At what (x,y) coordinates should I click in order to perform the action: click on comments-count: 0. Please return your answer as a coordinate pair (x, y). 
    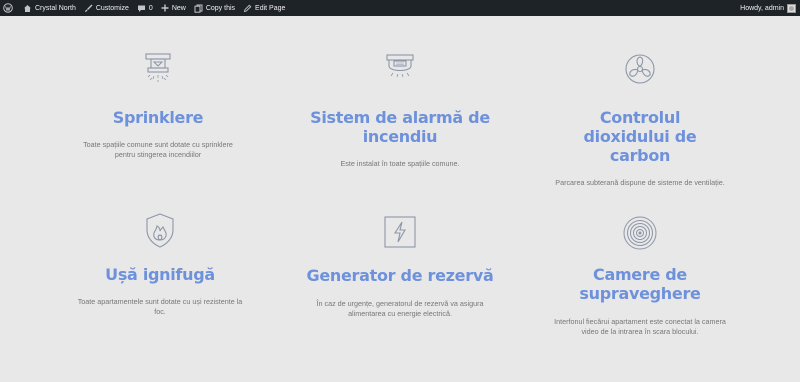
    Looking at the image, I should click on (150, 8).